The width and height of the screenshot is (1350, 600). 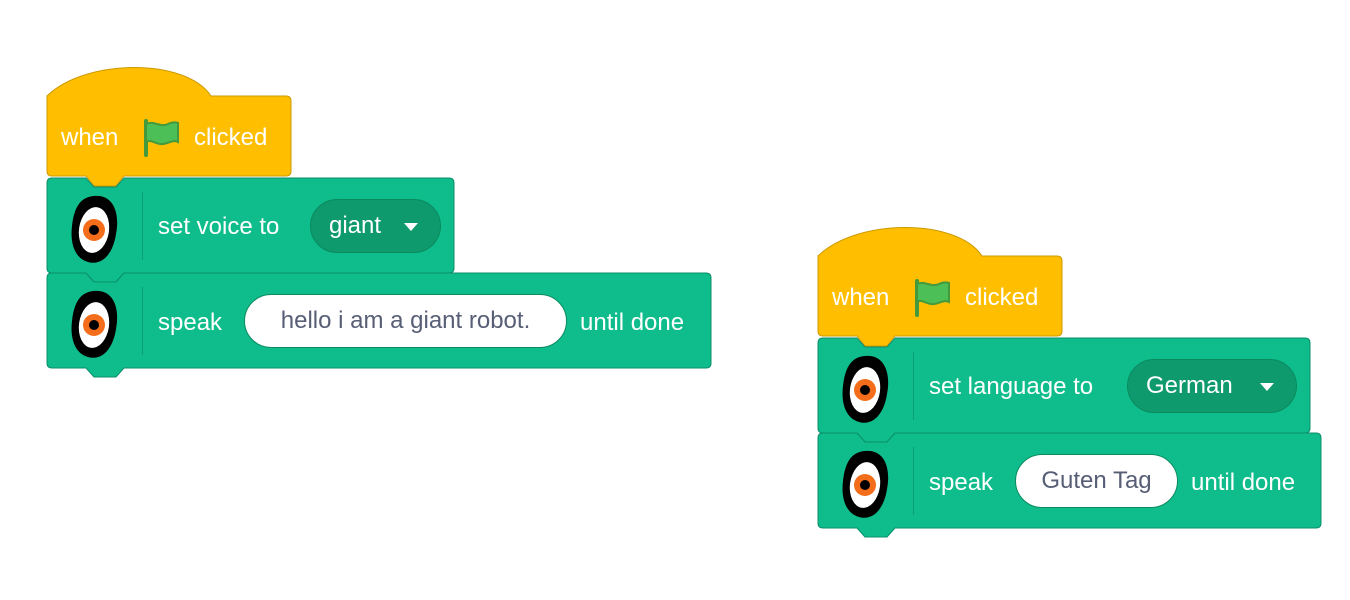 What do you see at coordinates (1189, 385) in the screenshot?
I see `language-dropdown-value: German` at bounding box center [1189, 385].